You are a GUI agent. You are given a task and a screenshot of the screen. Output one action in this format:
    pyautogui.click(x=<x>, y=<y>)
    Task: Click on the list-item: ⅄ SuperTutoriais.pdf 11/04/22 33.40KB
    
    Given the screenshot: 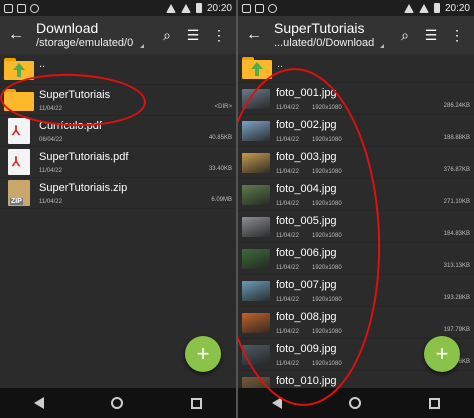 What is the action you would take?
    pyautogui.click(x=118, y=162)
    